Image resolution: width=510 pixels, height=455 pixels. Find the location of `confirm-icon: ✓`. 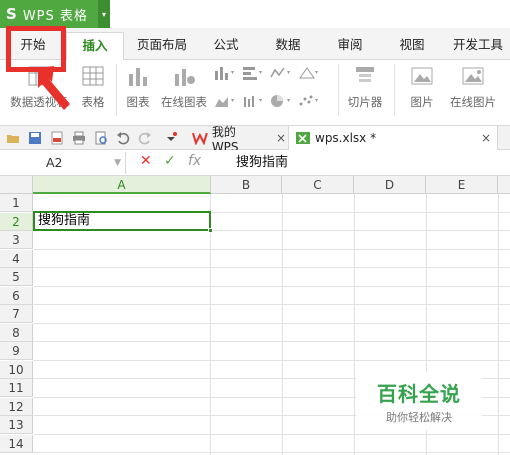

confirm-icon: ✓ is located at coordinates (170, 161).